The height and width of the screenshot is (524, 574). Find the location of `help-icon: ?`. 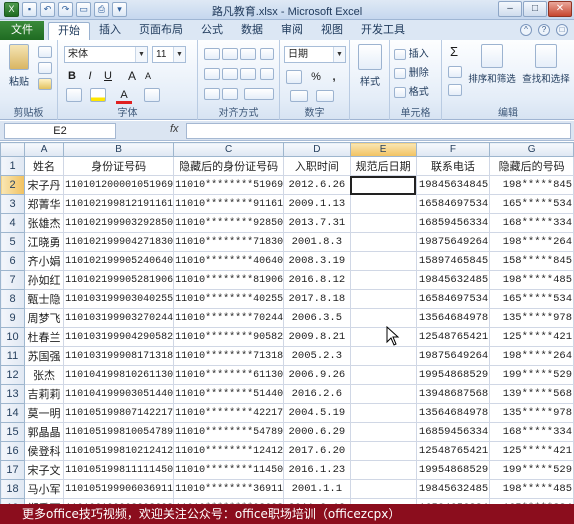

help-icon: ? is located at coordinates (544, 30).